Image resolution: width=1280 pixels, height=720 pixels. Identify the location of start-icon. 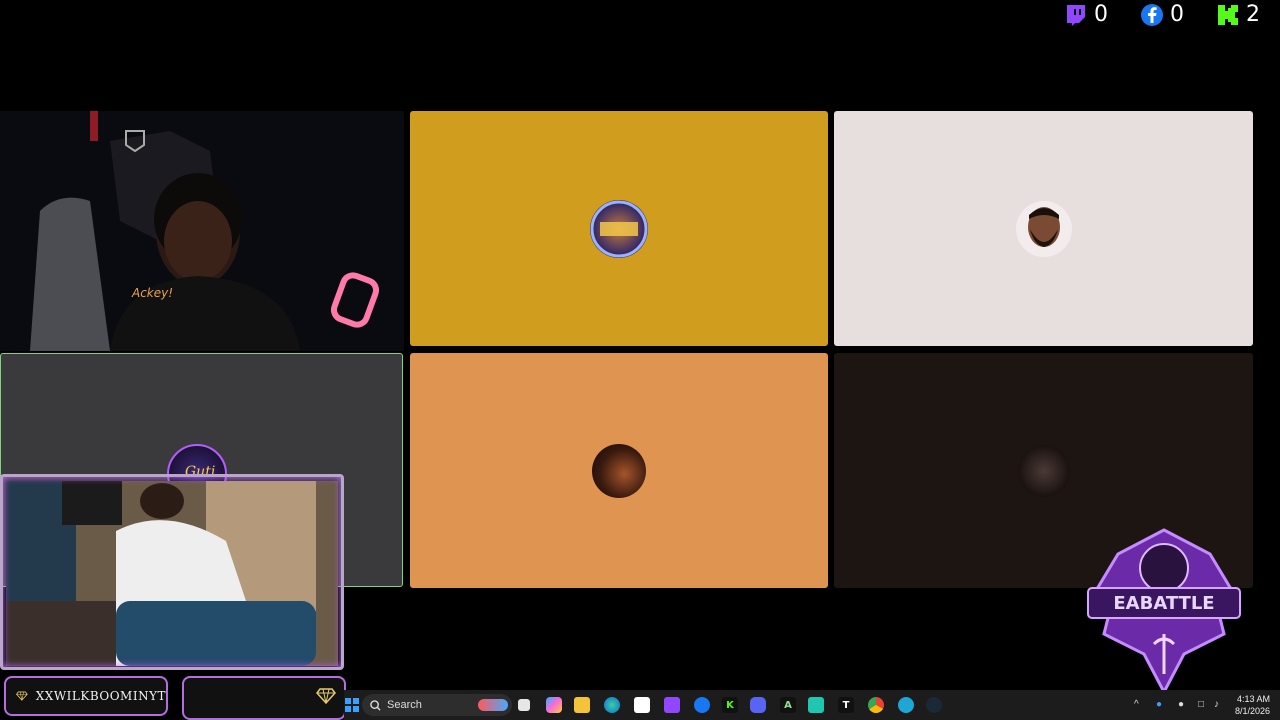
(352, 705).